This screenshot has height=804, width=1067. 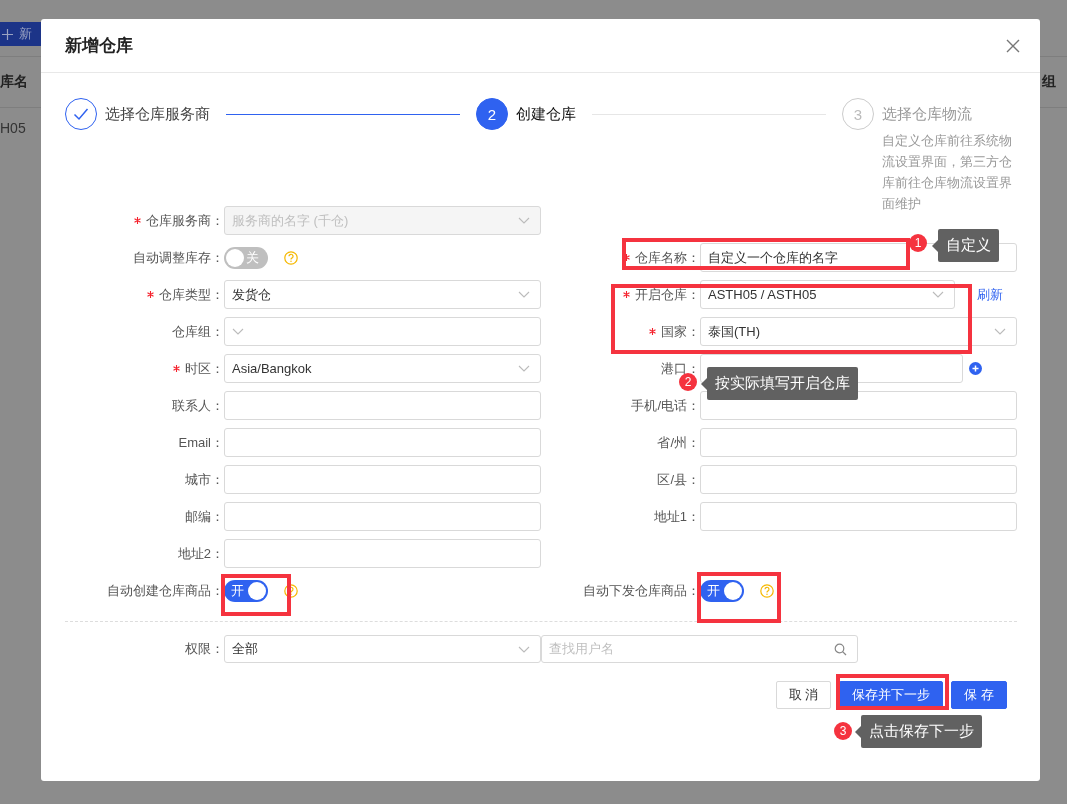 What do you see at coordinates (492, 114) in the screenshot?
I see `step-number: 2` at bounding box center [492, 114].